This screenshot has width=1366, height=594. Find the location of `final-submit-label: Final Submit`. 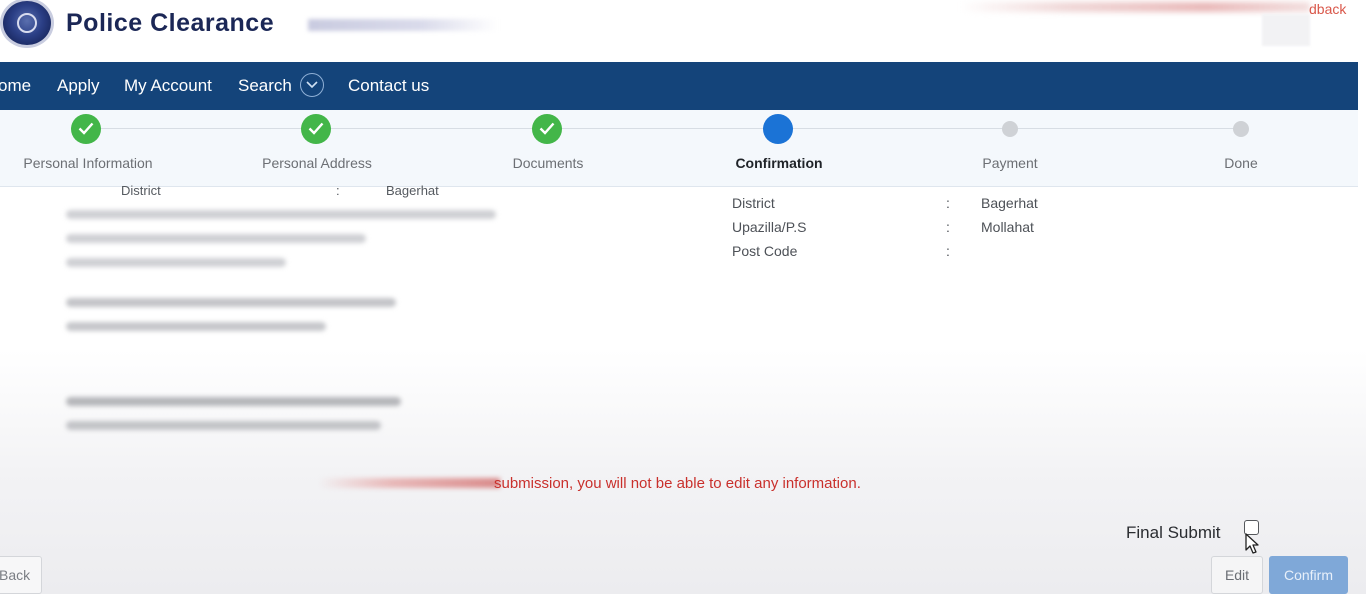

final-submit-label: Final Submit is located at coordinates (1173, 532).